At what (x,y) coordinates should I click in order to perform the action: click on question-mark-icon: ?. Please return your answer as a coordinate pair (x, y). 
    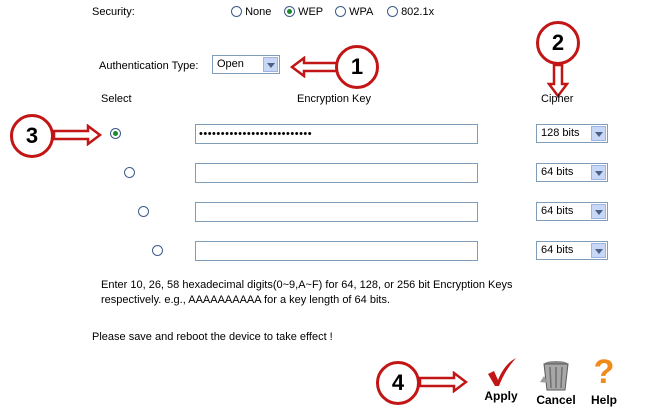
    Looking at the image, I should click on (604, 372).